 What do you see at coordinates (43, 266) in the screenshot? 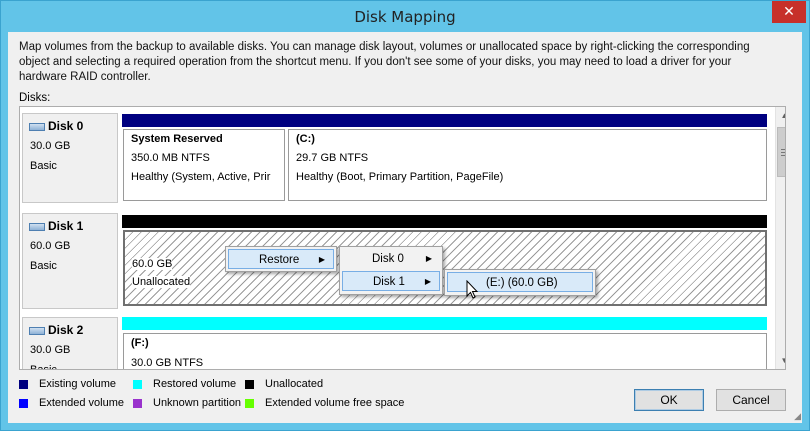
I see `disk-1-type: Basic` at bounding box center [43, 266].